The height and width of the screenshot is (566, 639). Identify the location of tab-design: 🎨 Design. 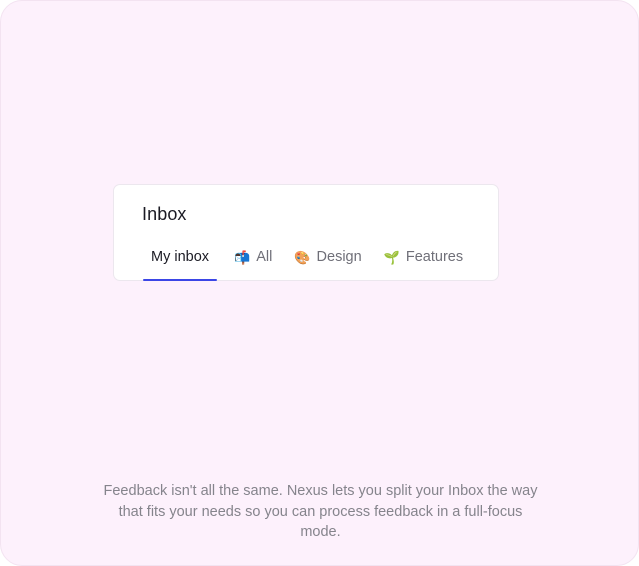
(327, 257).